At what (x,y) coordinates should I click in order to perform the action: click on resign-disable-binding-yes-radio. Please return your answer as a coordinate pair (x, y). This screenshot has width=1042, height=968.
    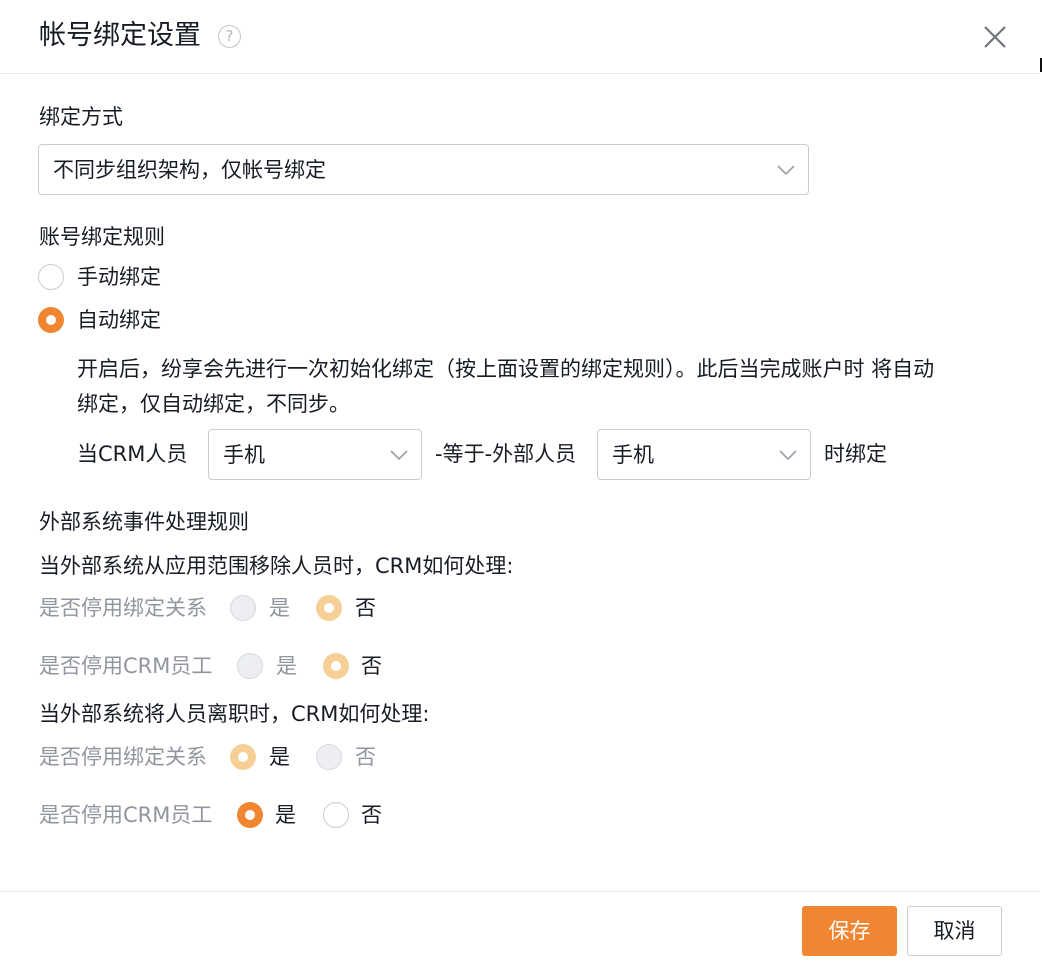
    Looking at the image, I should click on (243, 757).